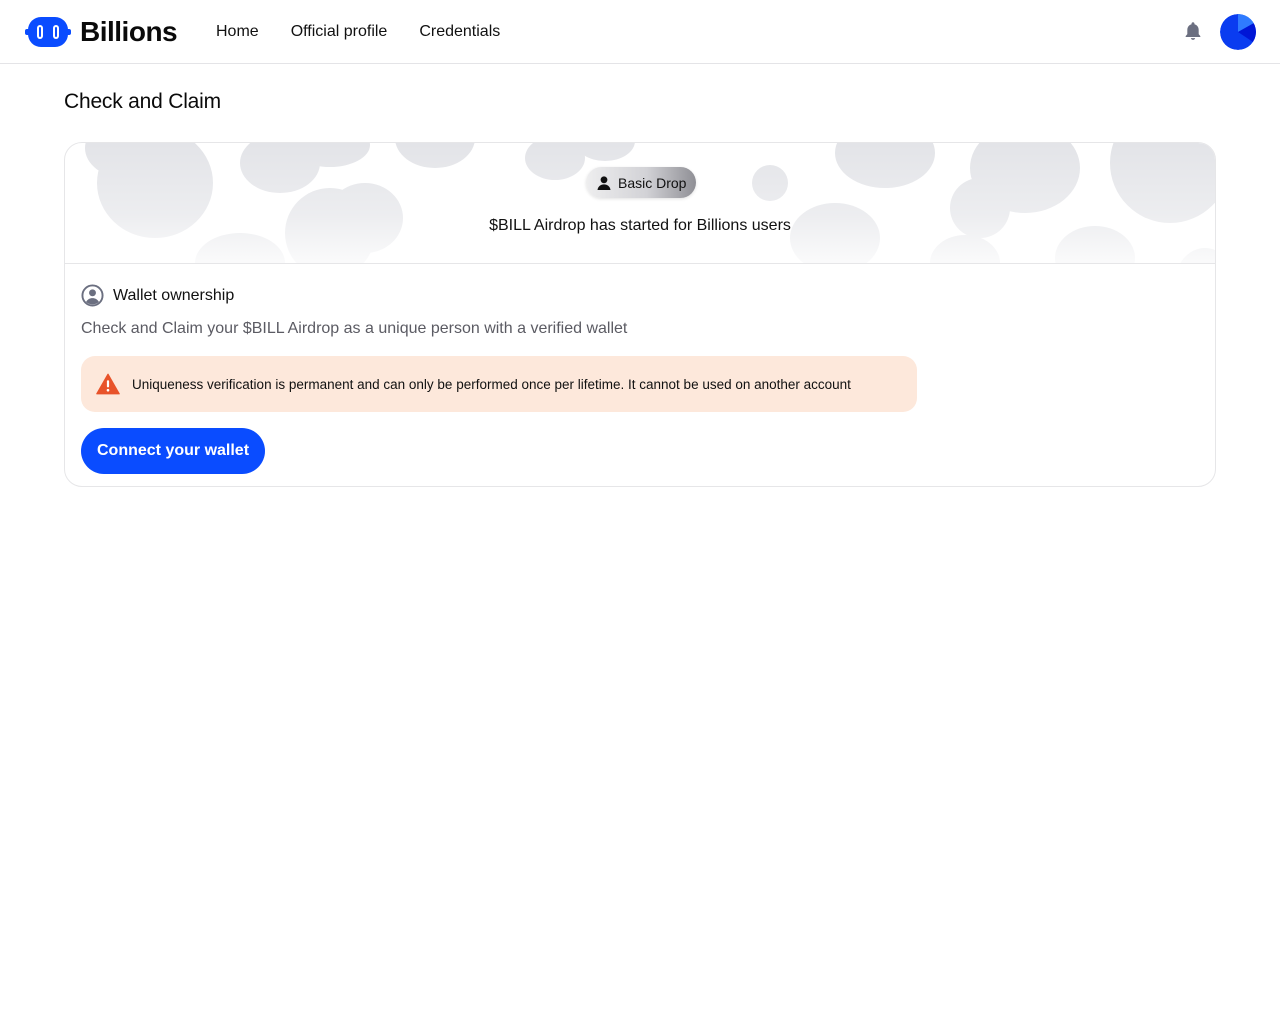 This screenshot has height=1024, width=1280. I want to click on billions-logo-icon, so click(48, 32).